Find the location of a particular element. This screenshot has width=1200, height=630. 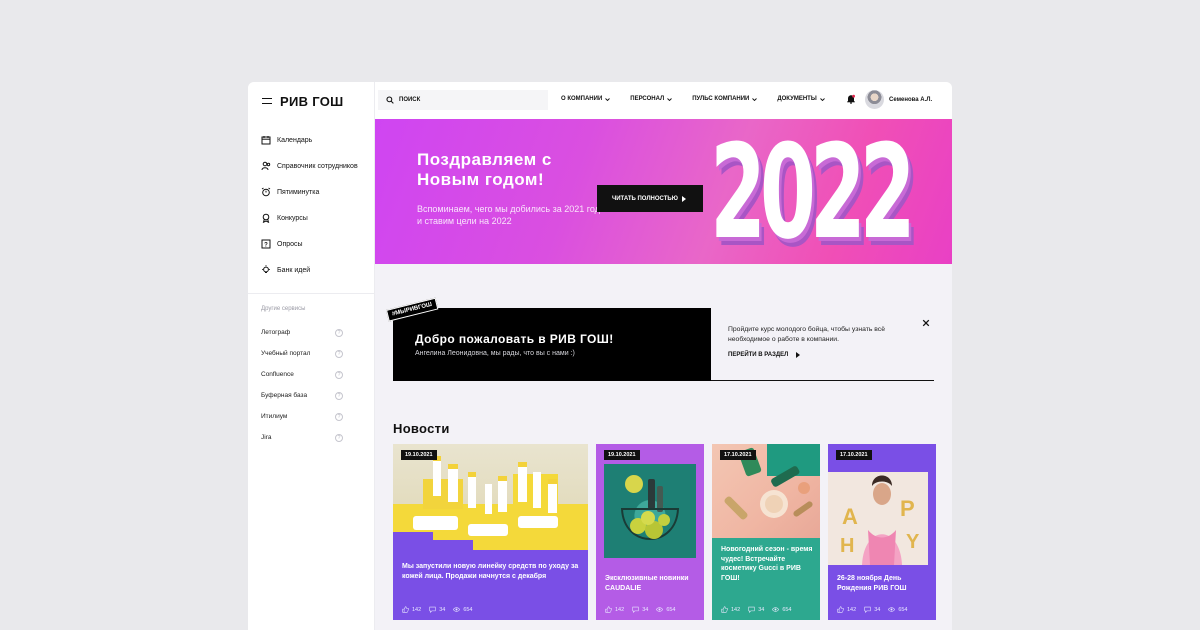

read-more-button: ЧИТАТЬ ПОЛНОСТЬЮ is located at coordinates (650, 198).